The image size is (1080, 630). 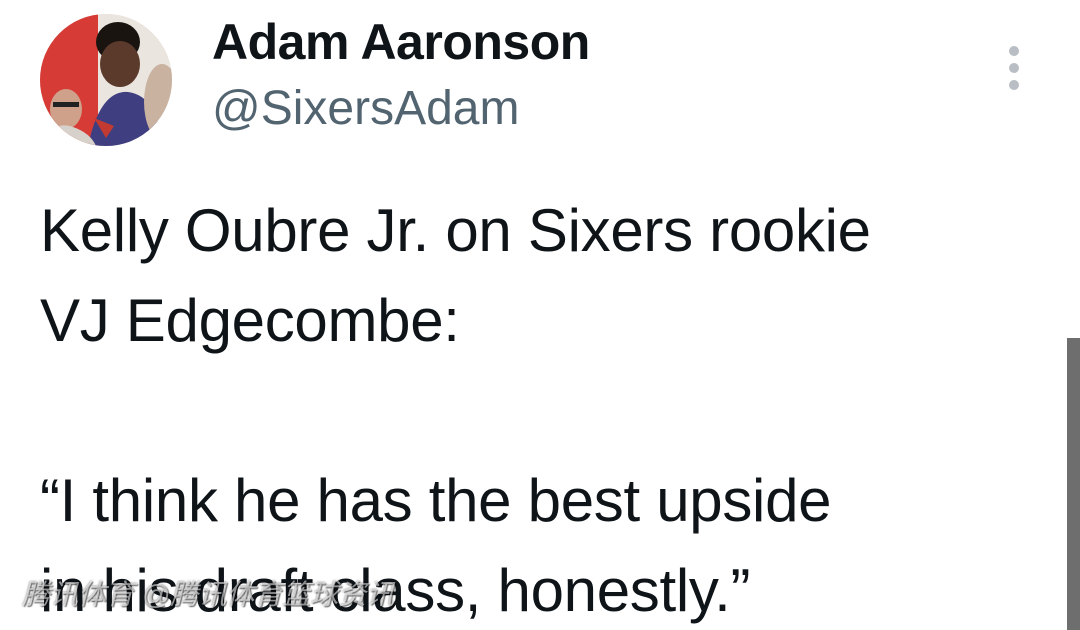 I want to click on more-vertical-icon, so click(x=1014, y=68).